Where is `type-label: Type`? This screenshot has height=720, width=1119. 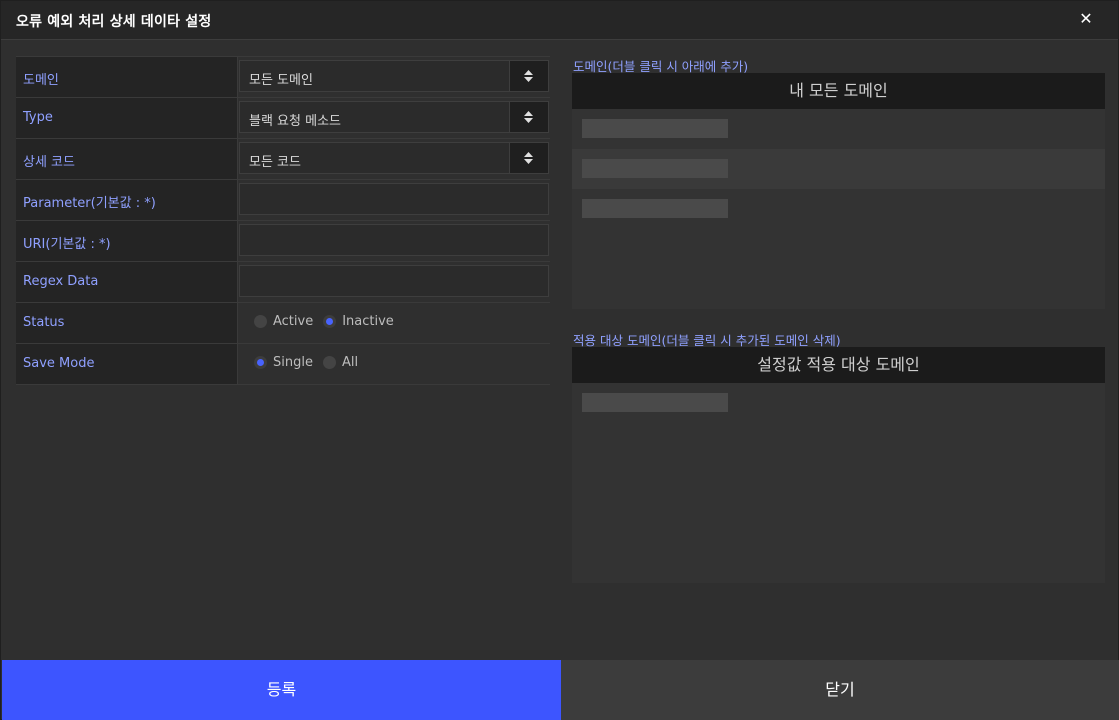
type-label: Type is located at coordinates (38, 117).